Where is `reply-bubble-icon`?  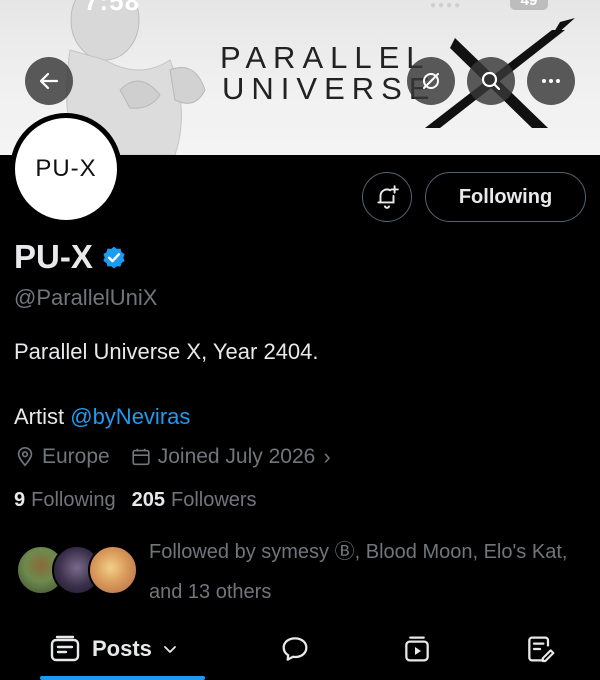 reply-bubble-icon is located at coordinates (295, 649).